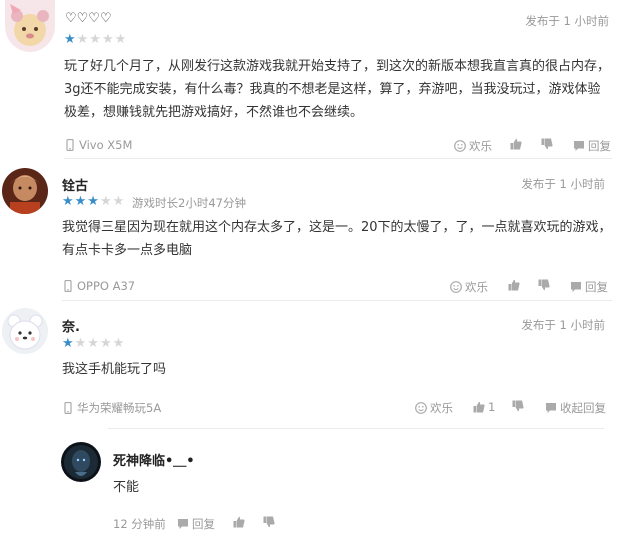 The image size is (640, 535). Describe the element at coordinates (189, 203) in the screenshot. I see `play-duration: 游戏时长2小时47分钟` at that location.